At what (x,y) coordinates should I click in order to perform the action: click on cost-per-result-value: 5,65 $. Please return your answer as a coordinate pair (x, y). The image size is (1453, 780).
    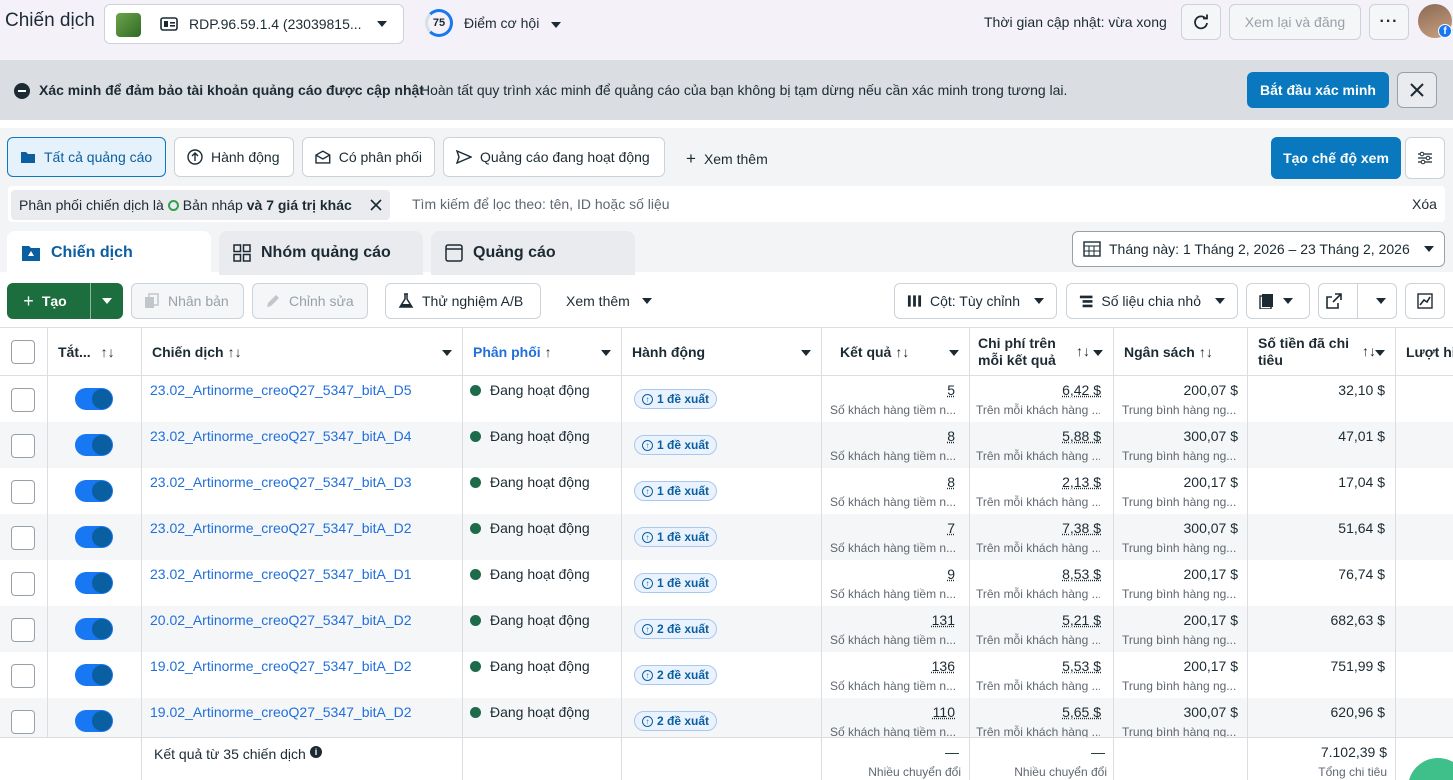
    Looking at the image, I should click on (1081, 712).